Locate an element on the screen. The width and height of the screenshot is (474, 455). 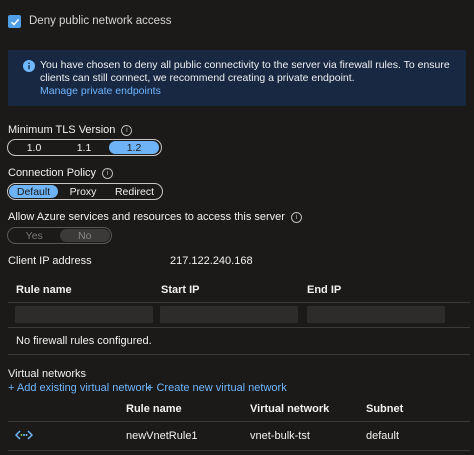
add-existing-vnet-link: + Add existing virtual network is located at coordinates (79, 388).